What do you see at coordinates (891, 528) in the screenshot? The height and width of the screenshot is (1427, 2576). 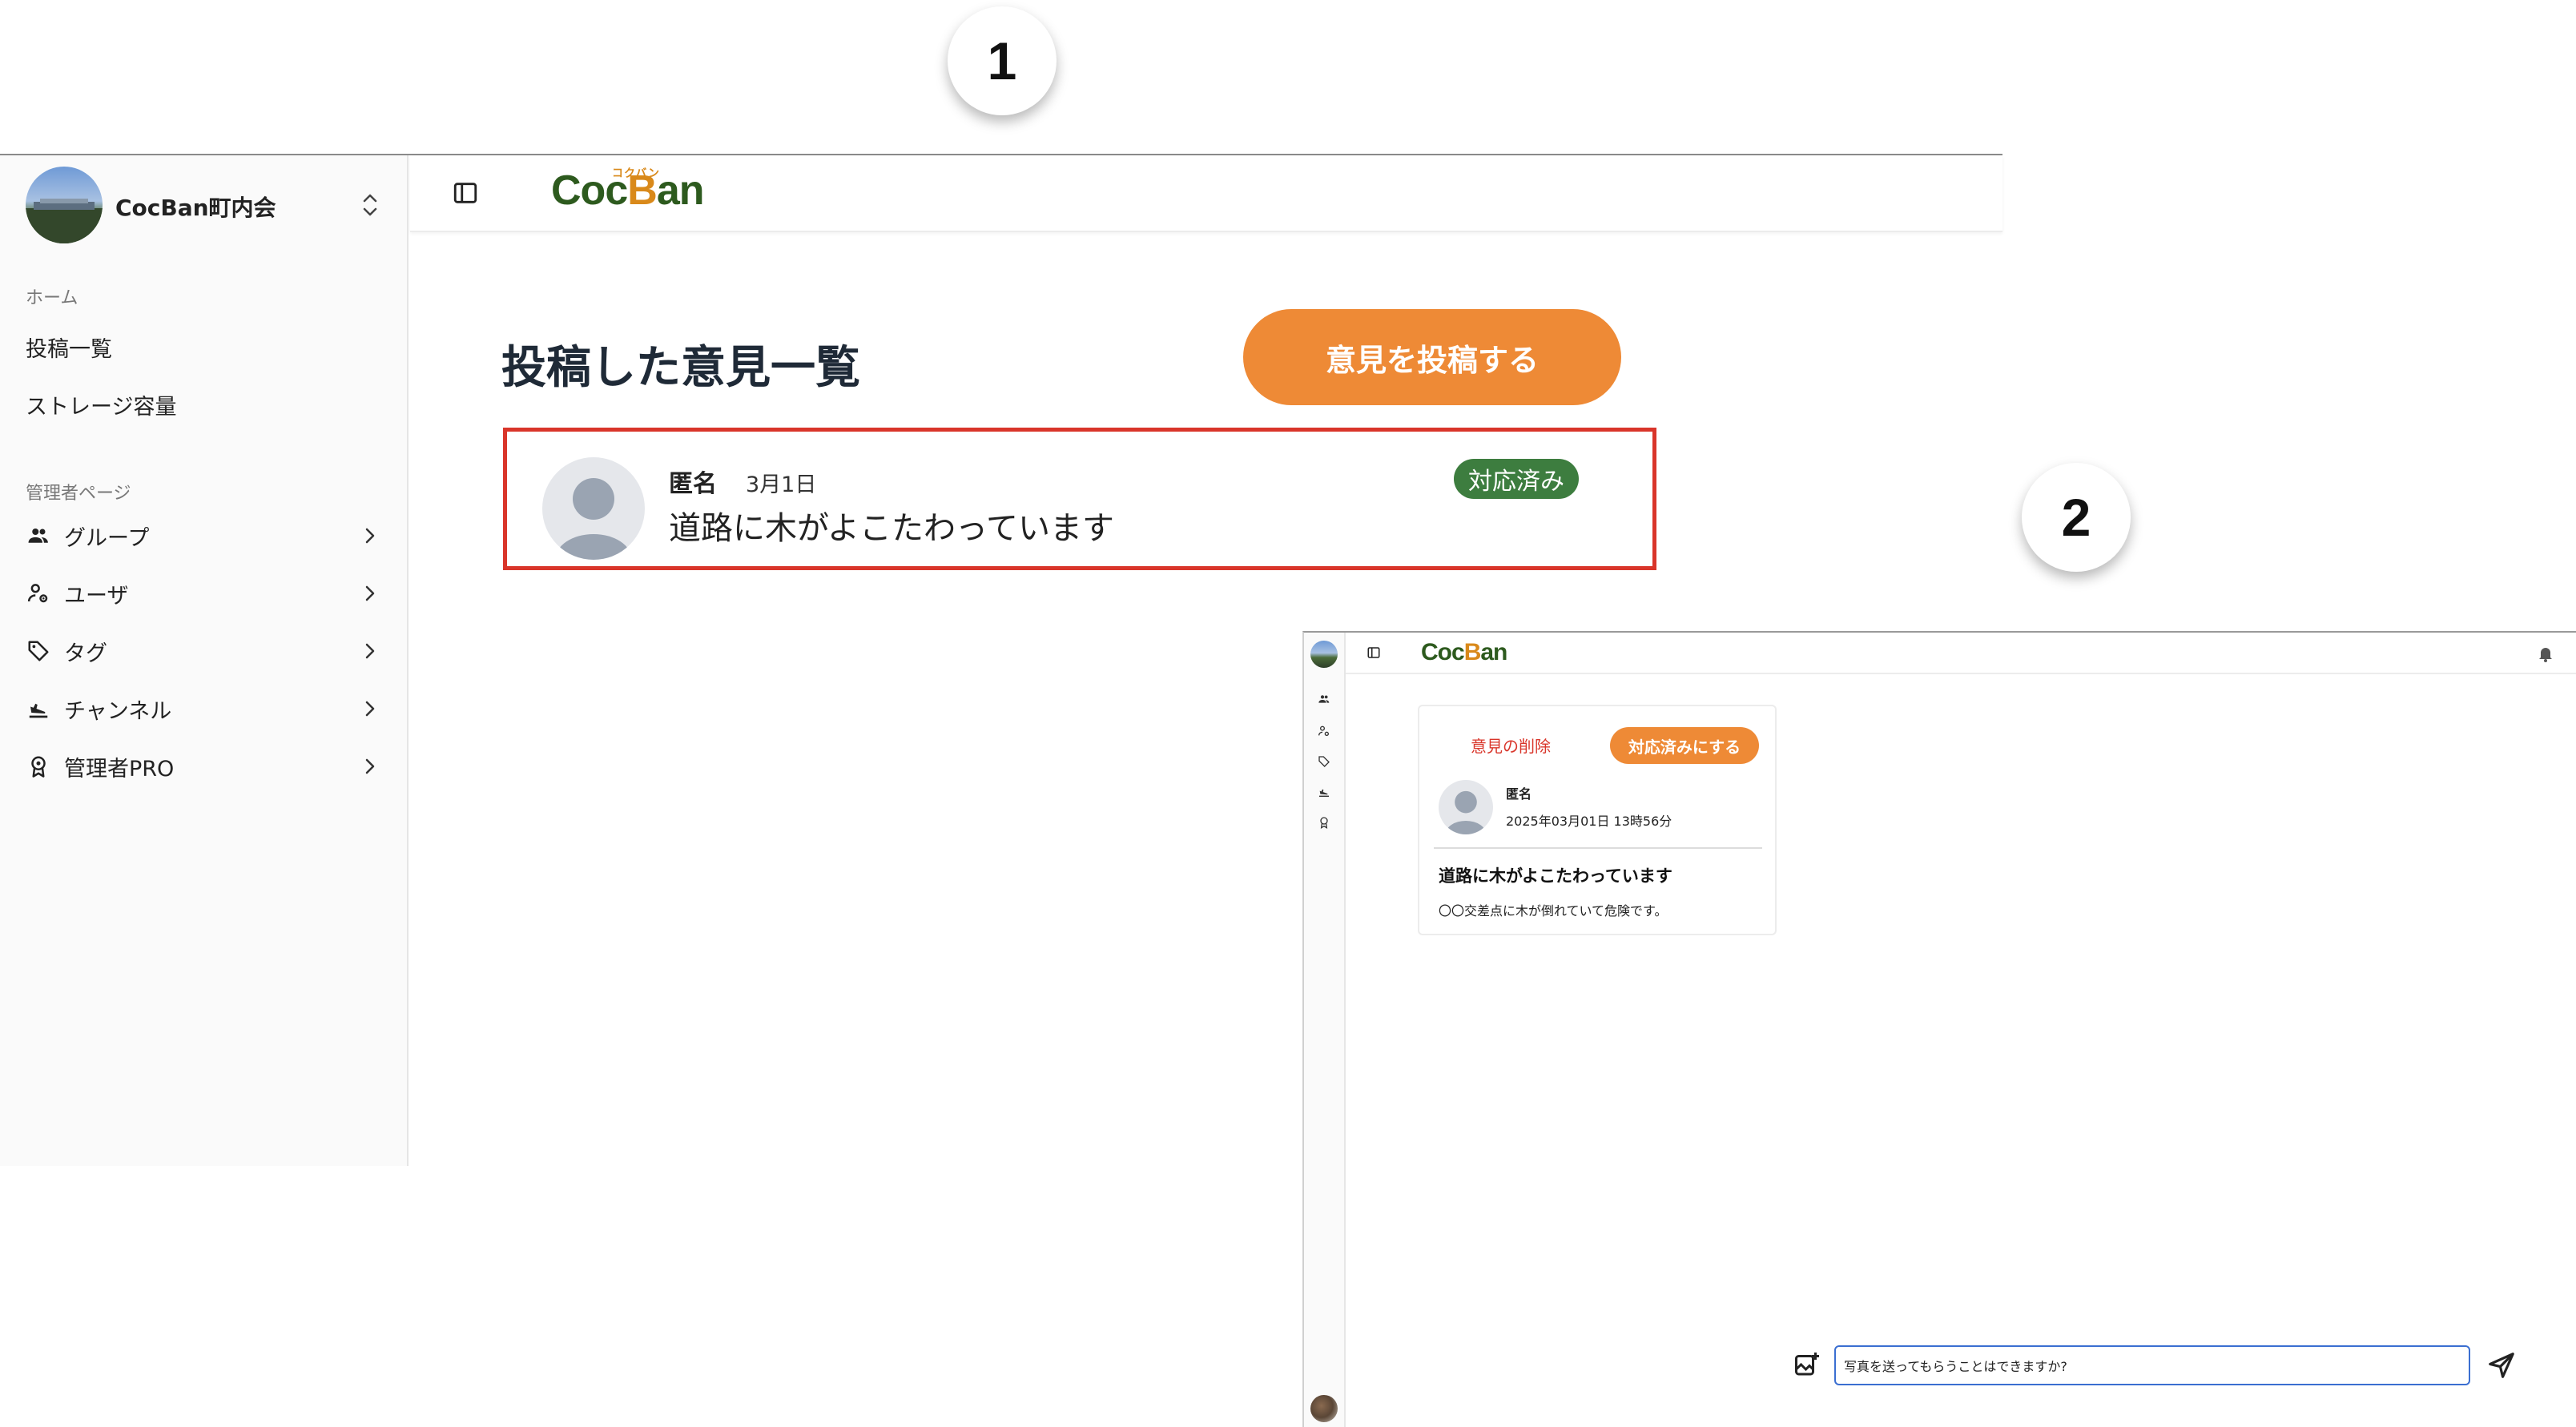 I see `opinion-body: 道路に木がよこたわっています` at bounding box center [891, 528].